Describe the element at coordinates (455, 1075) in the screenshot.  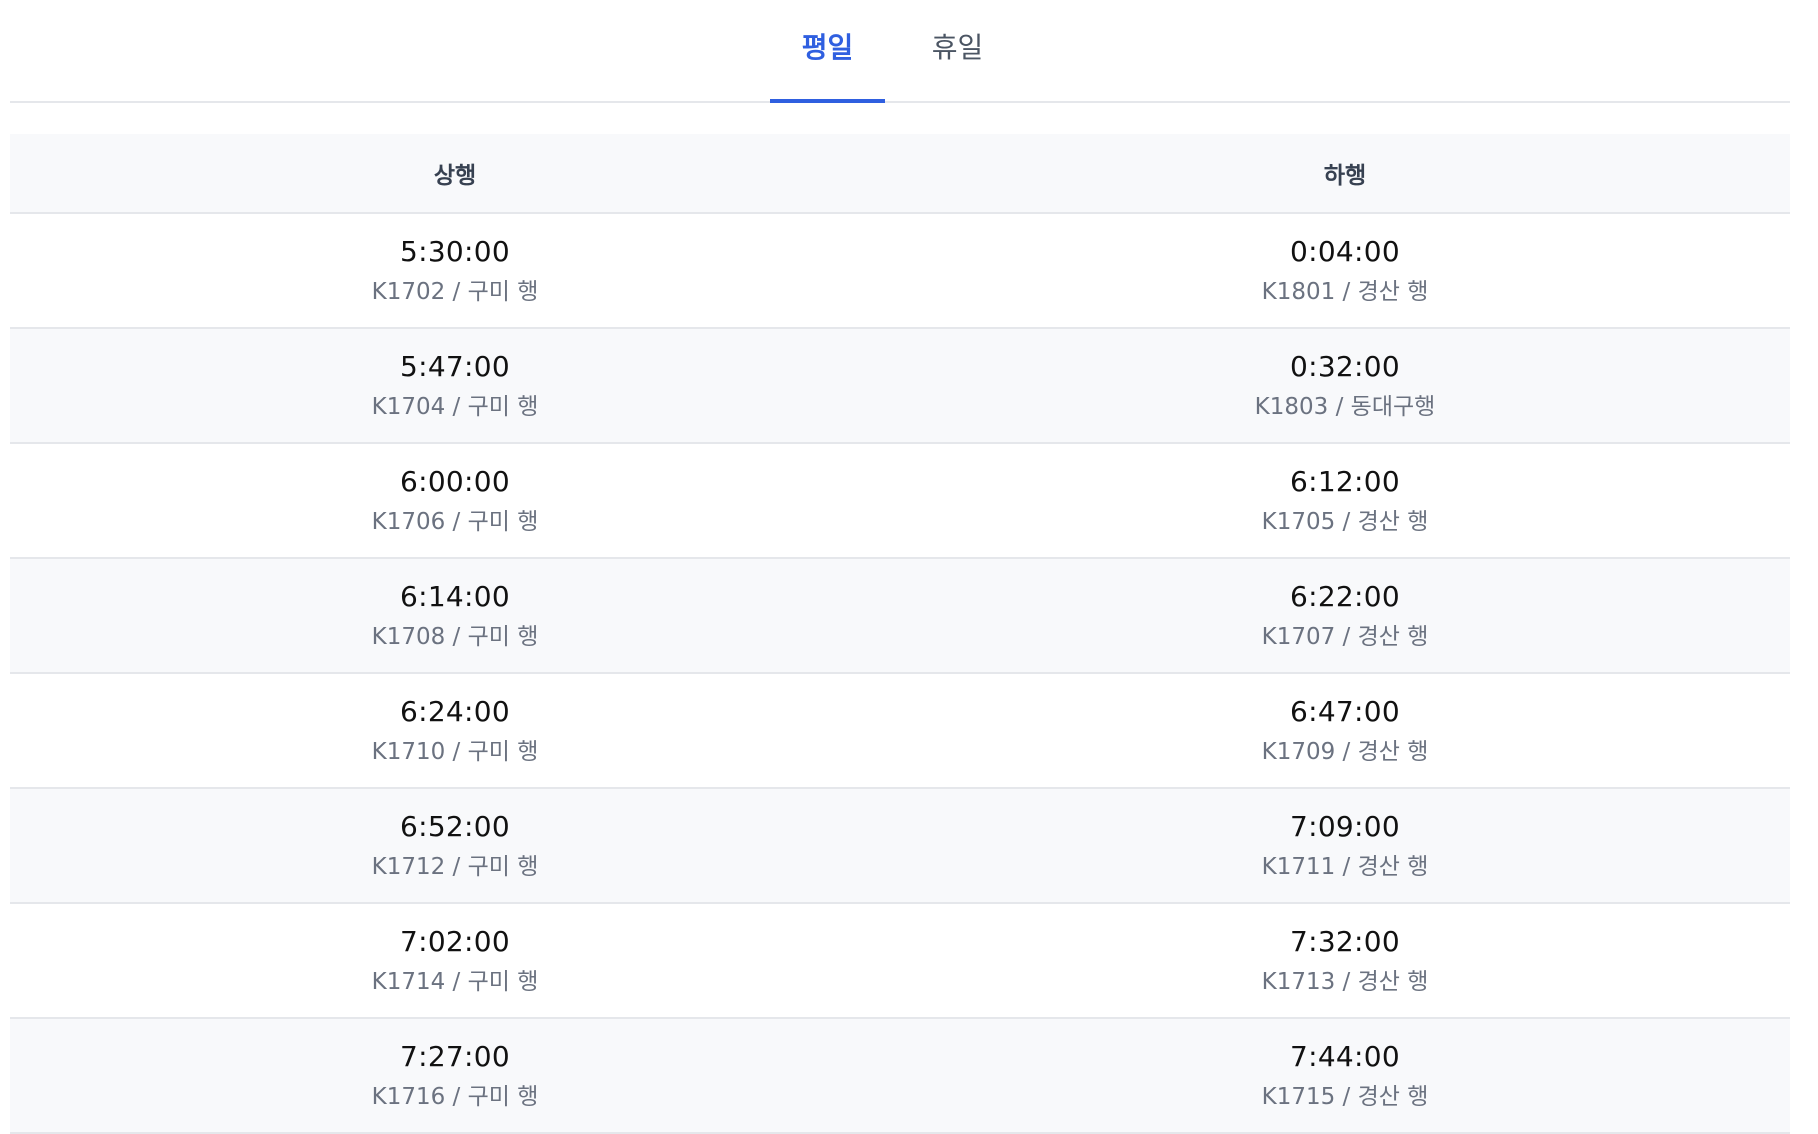
I see `up-cell: 7:27:00 K1716 / 구미 행` at that location.